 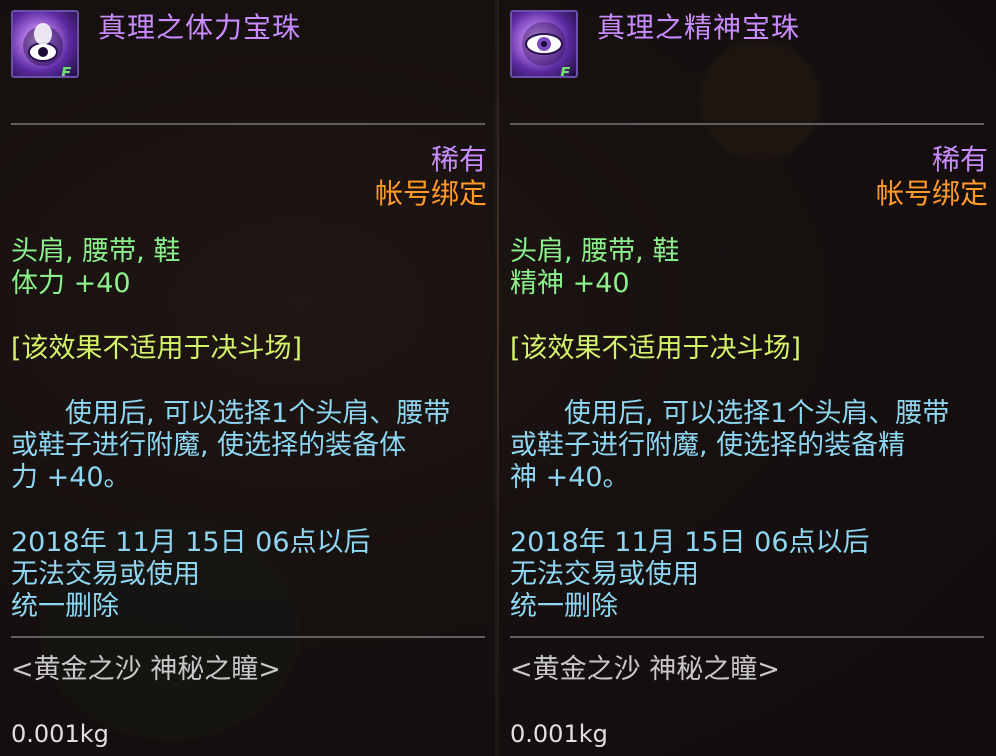 What do you see at coordinates (699, 27) in the screenshot?
I see `item-title: 真理之精神宝珠` at bounding box center [699, 27].